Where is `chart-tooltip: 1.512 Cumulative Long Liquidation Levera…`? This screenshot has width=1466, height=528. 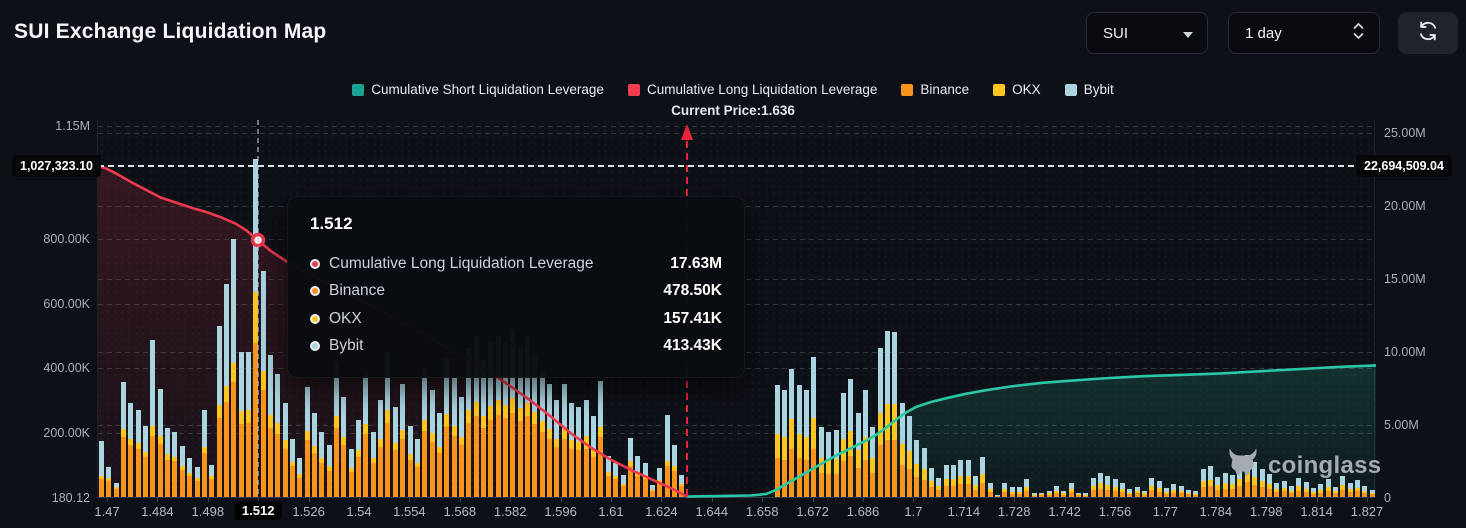 chart-tooltip: 1.512 Cumulative Long Liquidation Levera… is located at coordinates (516, 287).